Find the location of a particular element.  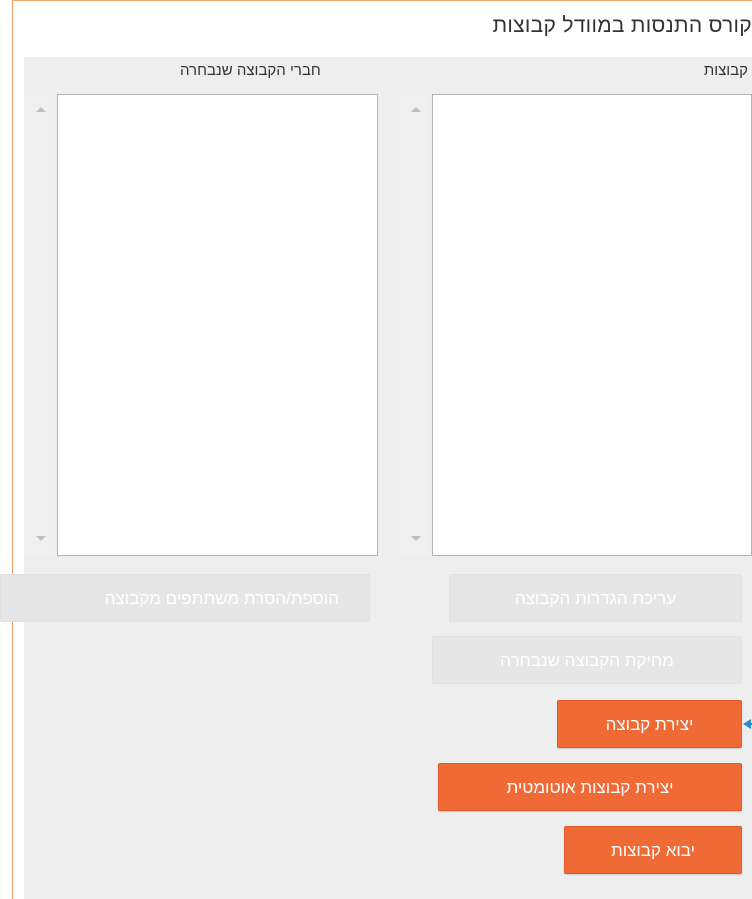

add-remove-participants-label: הוספת/הסרת משתתפים מקבוצה is located at coordinates (221, 598).